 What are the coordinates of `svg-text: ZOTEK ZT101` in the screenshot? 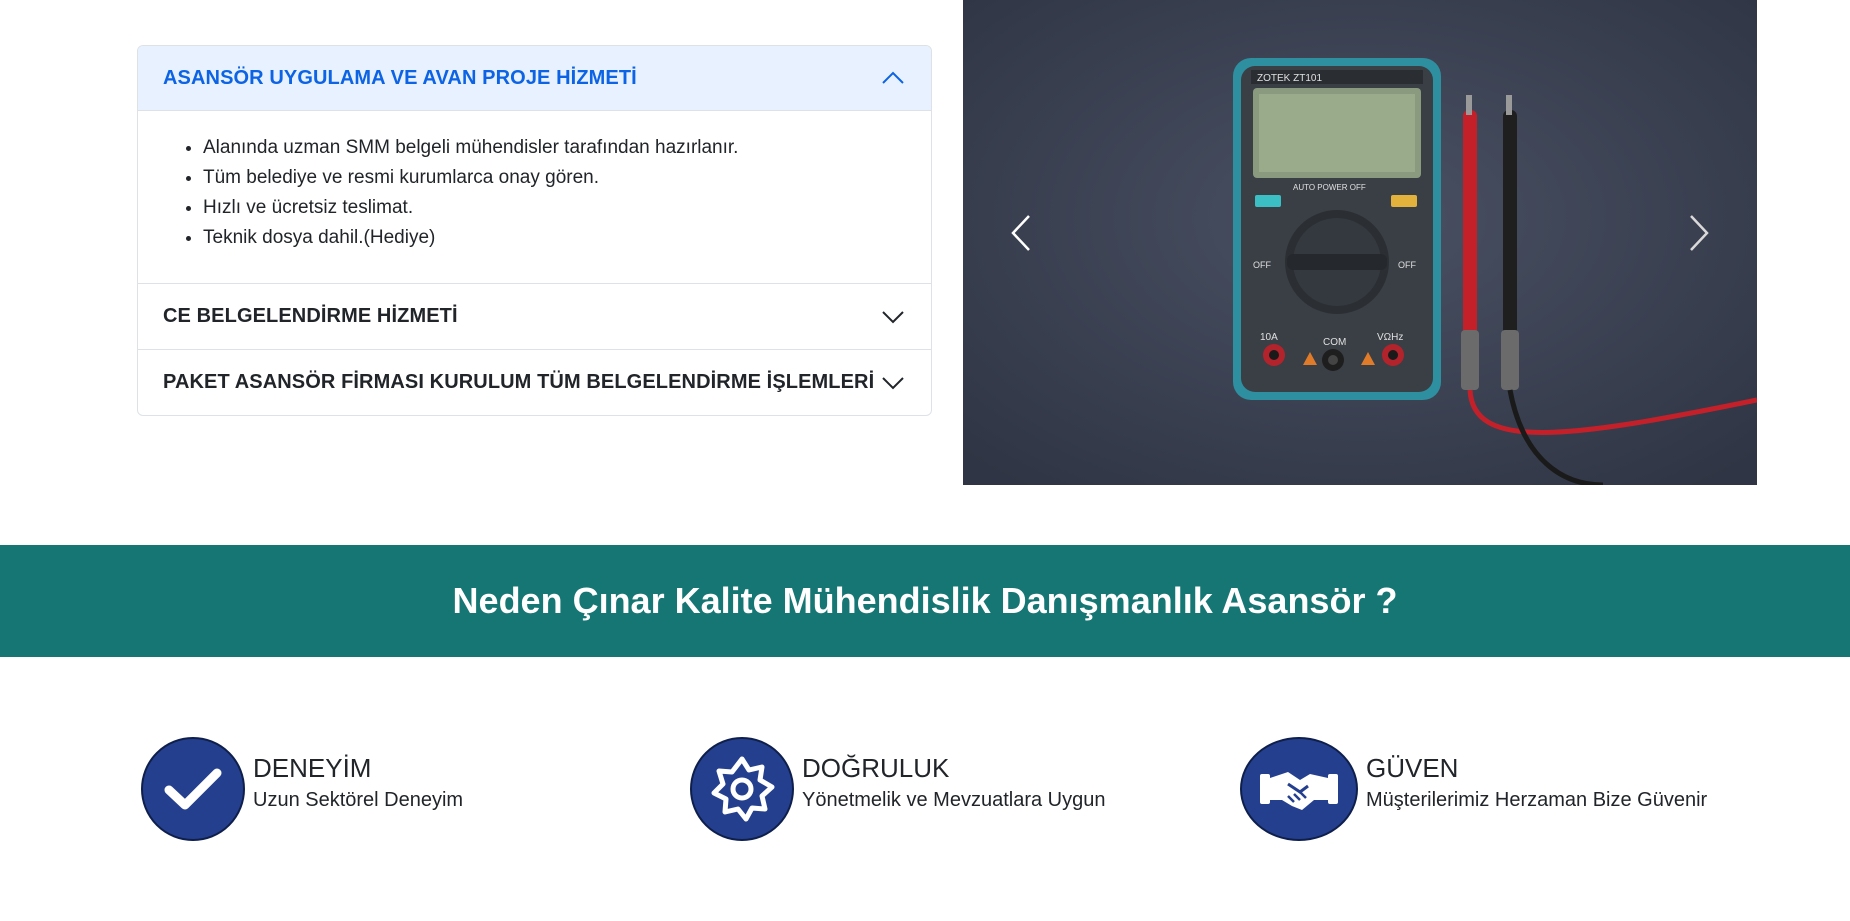 It's located at (1289, 78).